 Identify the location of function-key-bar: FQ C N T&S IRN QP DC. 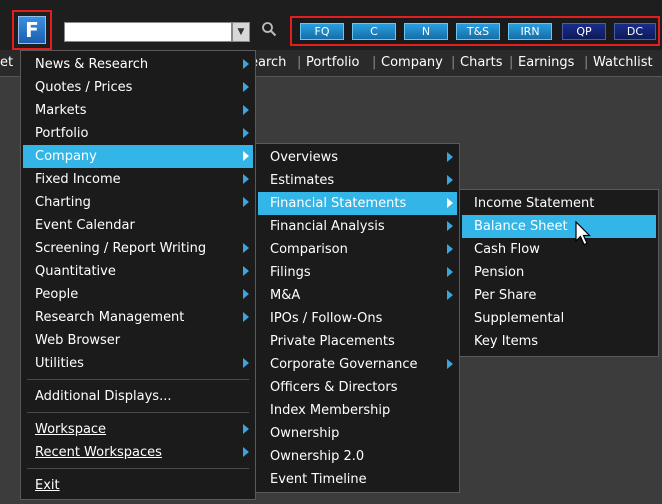
(475, 31).